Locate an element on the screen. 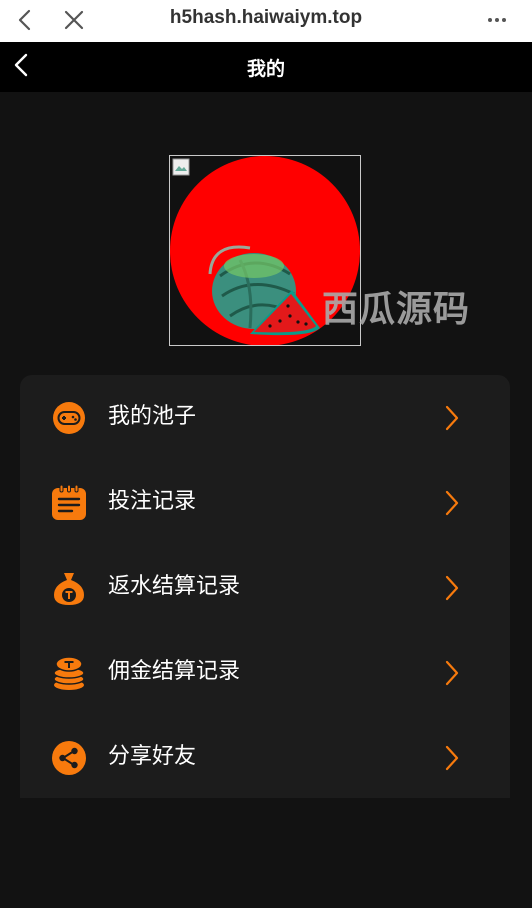 The image size is (532, 908). gamepad-icon is located at coordinates (69, 418).